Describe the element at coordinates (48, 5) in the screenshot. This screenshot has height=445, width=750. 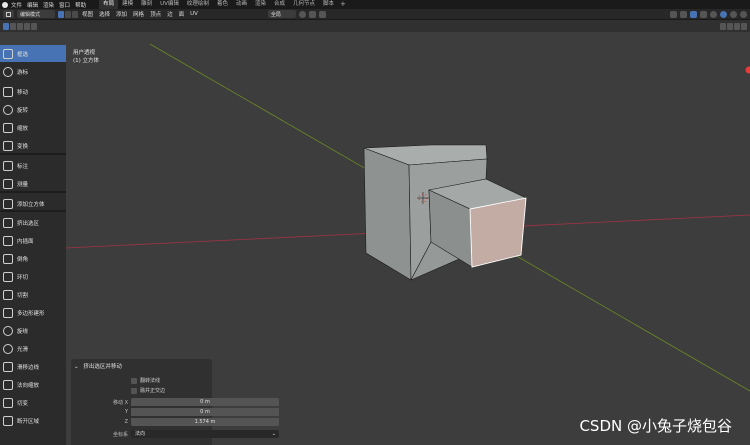
I see `menu-render: 渲染` at that location.